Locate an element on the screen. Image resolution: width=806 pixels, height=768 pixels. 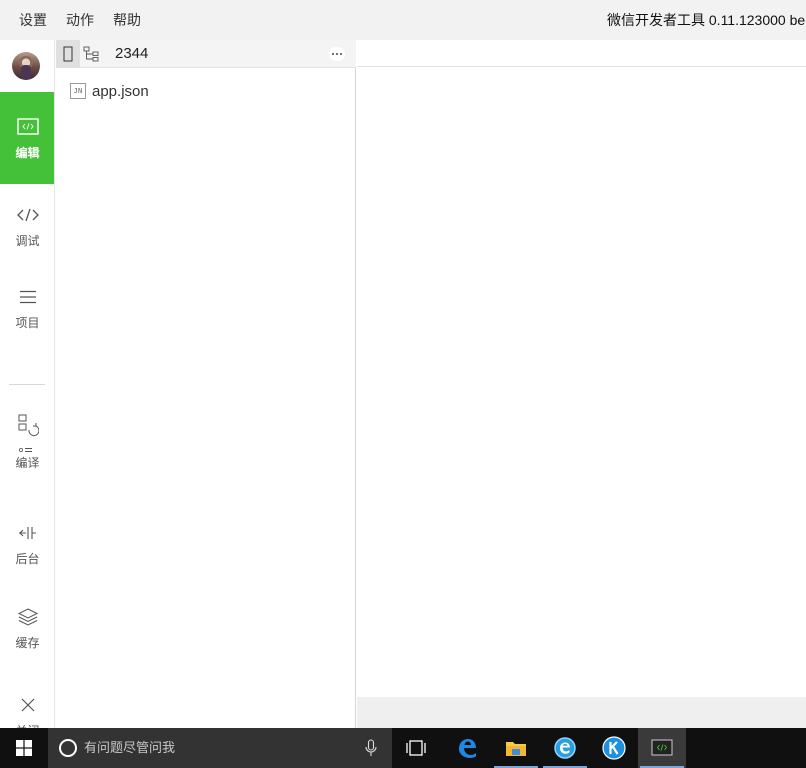
avatar-container is located at coordinates (27, 66).